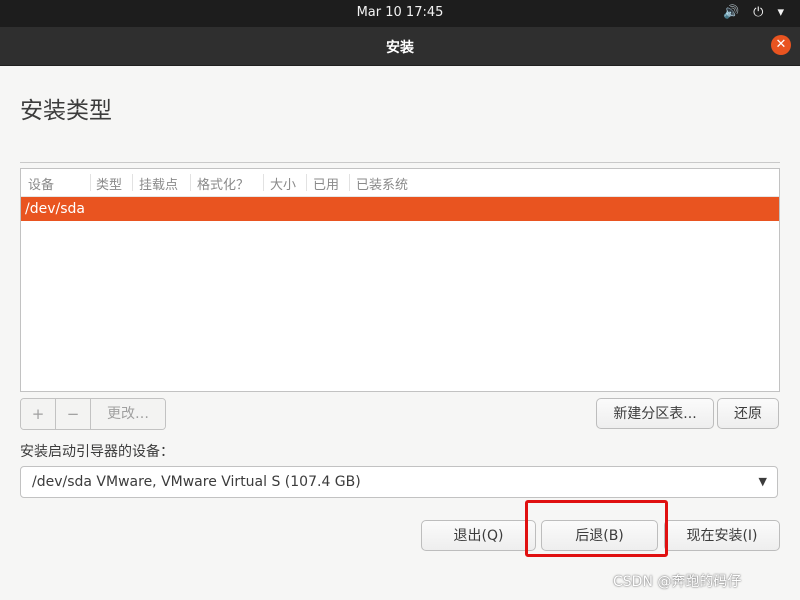 This screenshot has height=600, width=800. Describe the element at coordinates (780, 13) in the screenshot. I see `chevron-down-icon: ▾` at that location.